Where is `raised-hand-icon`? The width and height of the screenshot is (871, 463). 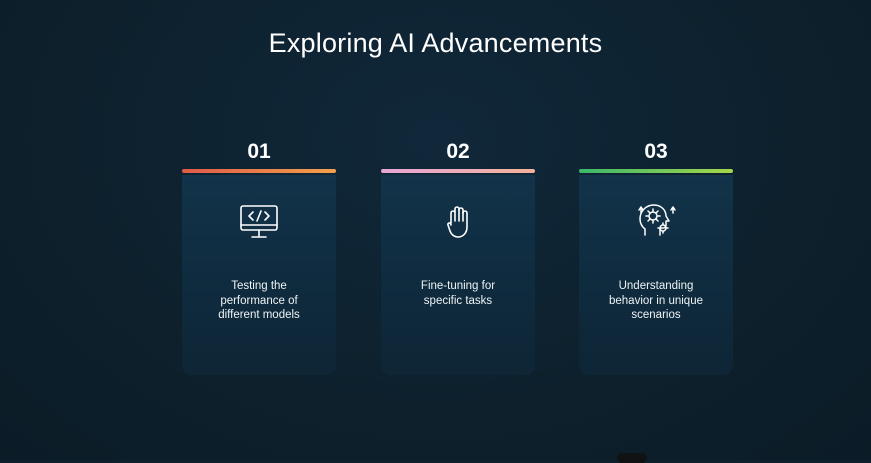 raised-hand-icon is located at coordinates (457, 222).